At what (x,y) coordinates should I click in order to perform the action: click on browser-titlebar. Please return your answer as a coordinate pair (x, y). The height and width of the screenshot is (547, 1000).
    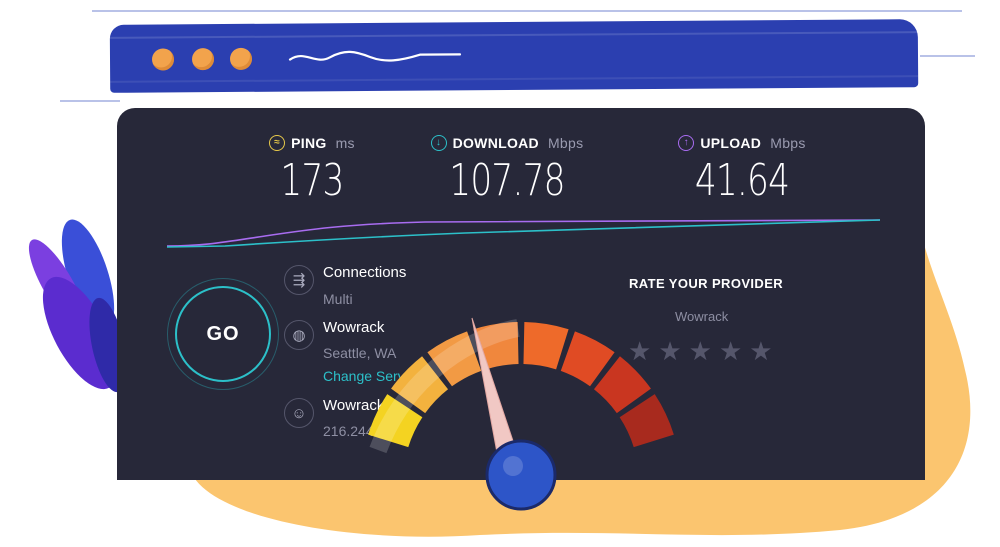
    Looking at the image, I should click on (514, 56).